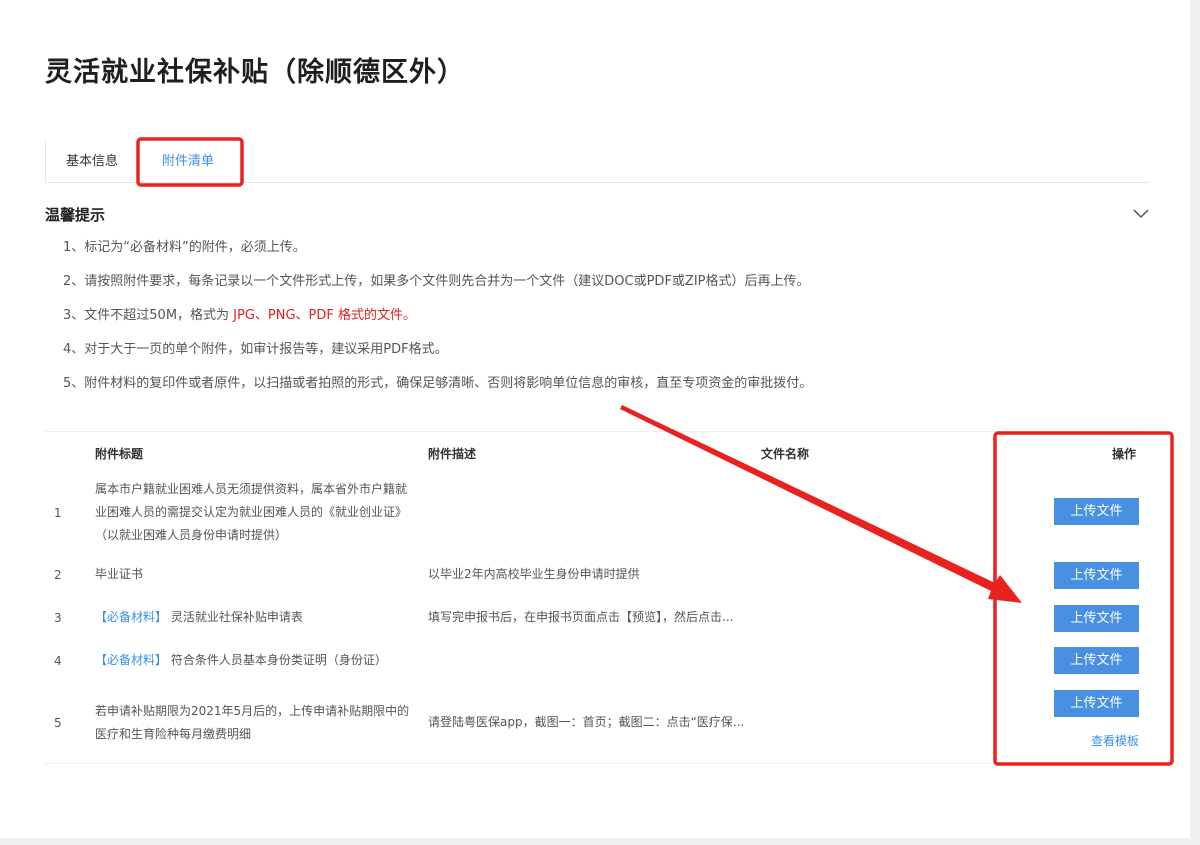 The height and width of the screenshot is (845, 1200). I want to click on upload-button-row-1: 上传文件, so click(1096, 511).